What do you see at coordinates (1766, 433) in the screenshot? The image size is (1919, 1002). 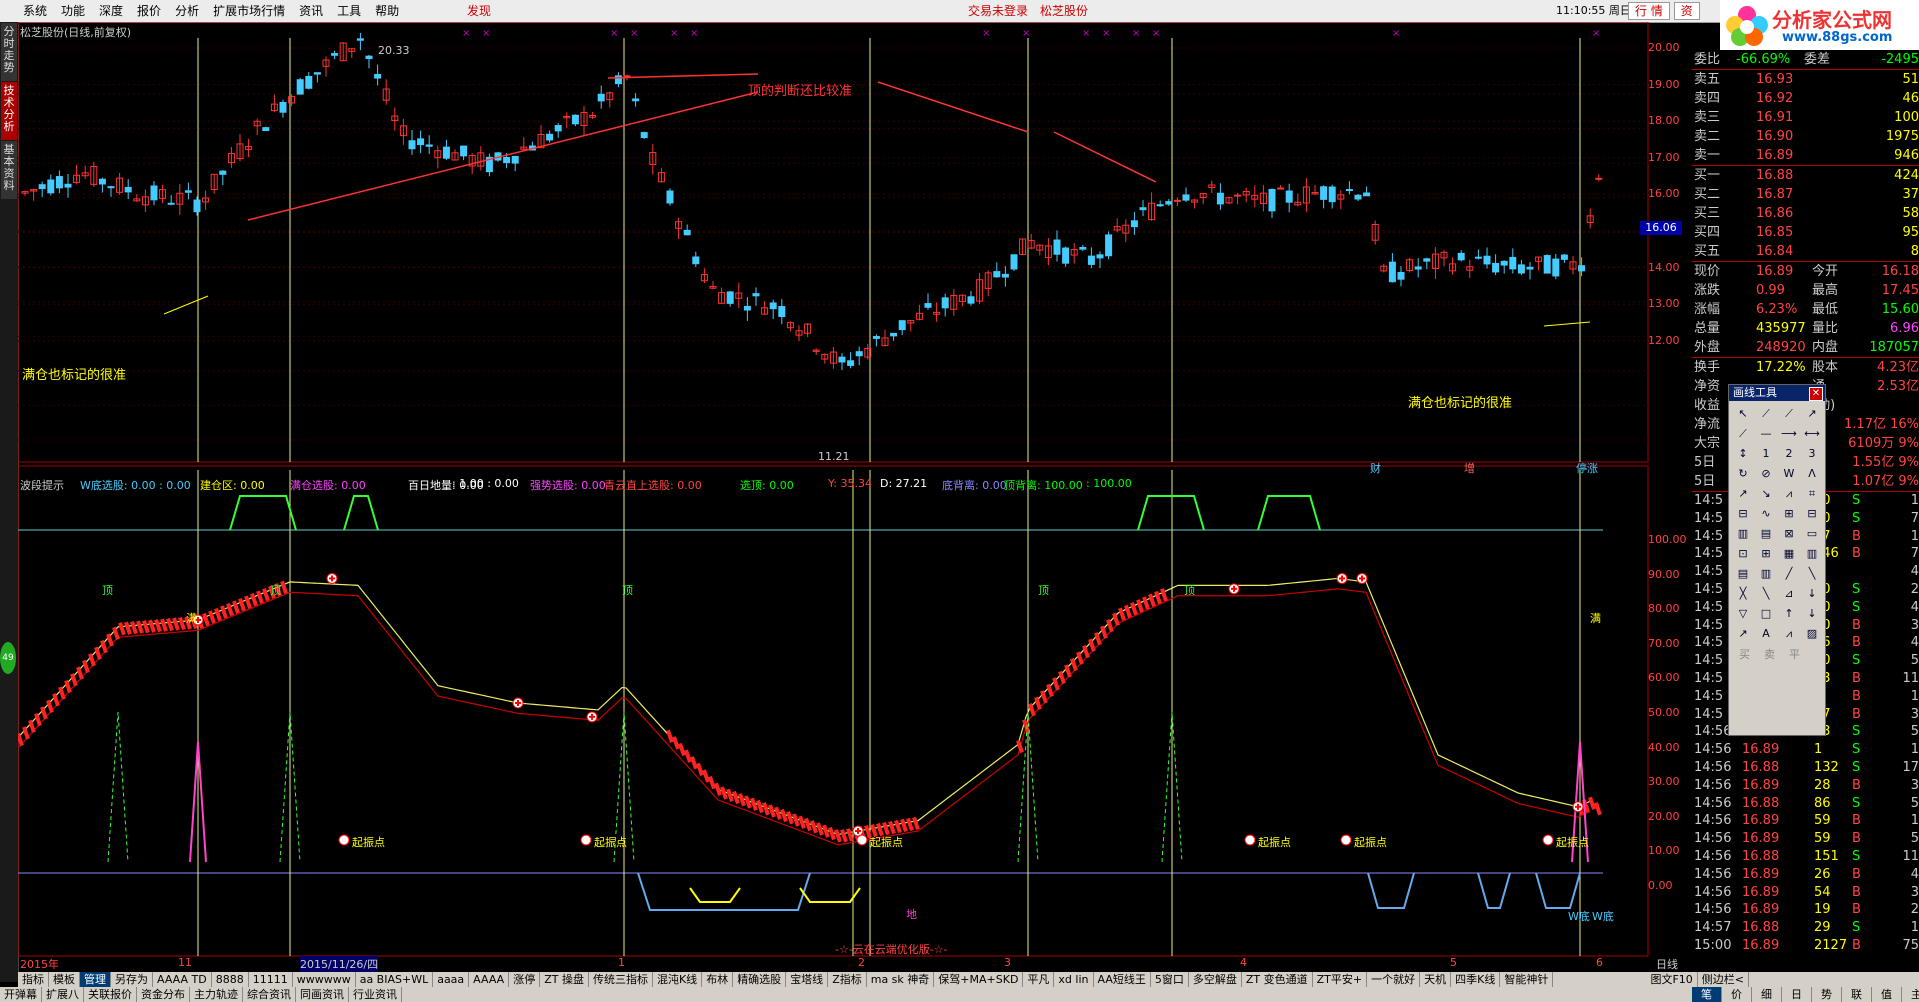 I see `draw-tool-icon: —` at bounding box center [1766, 433].